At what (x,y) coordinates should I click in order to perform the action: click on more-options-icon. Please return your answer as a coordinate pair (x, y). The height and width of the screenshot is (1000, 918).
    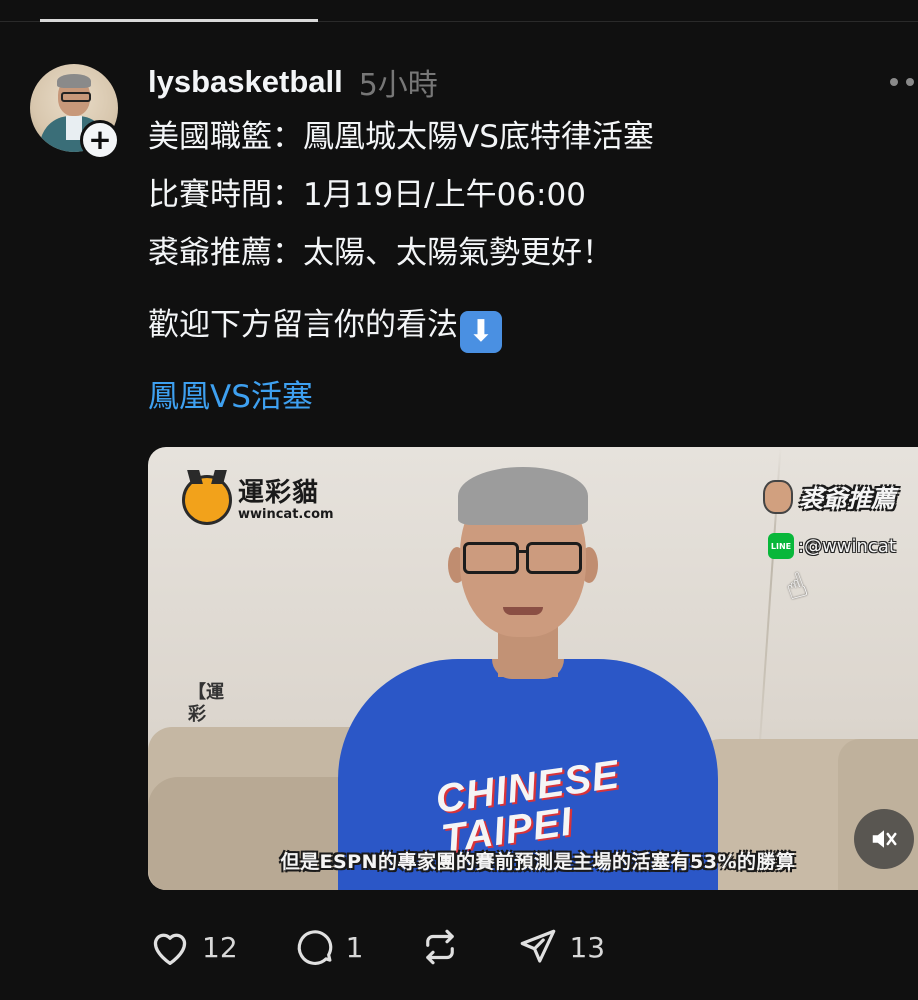
    Looking at the image, I should click on (902, 82).